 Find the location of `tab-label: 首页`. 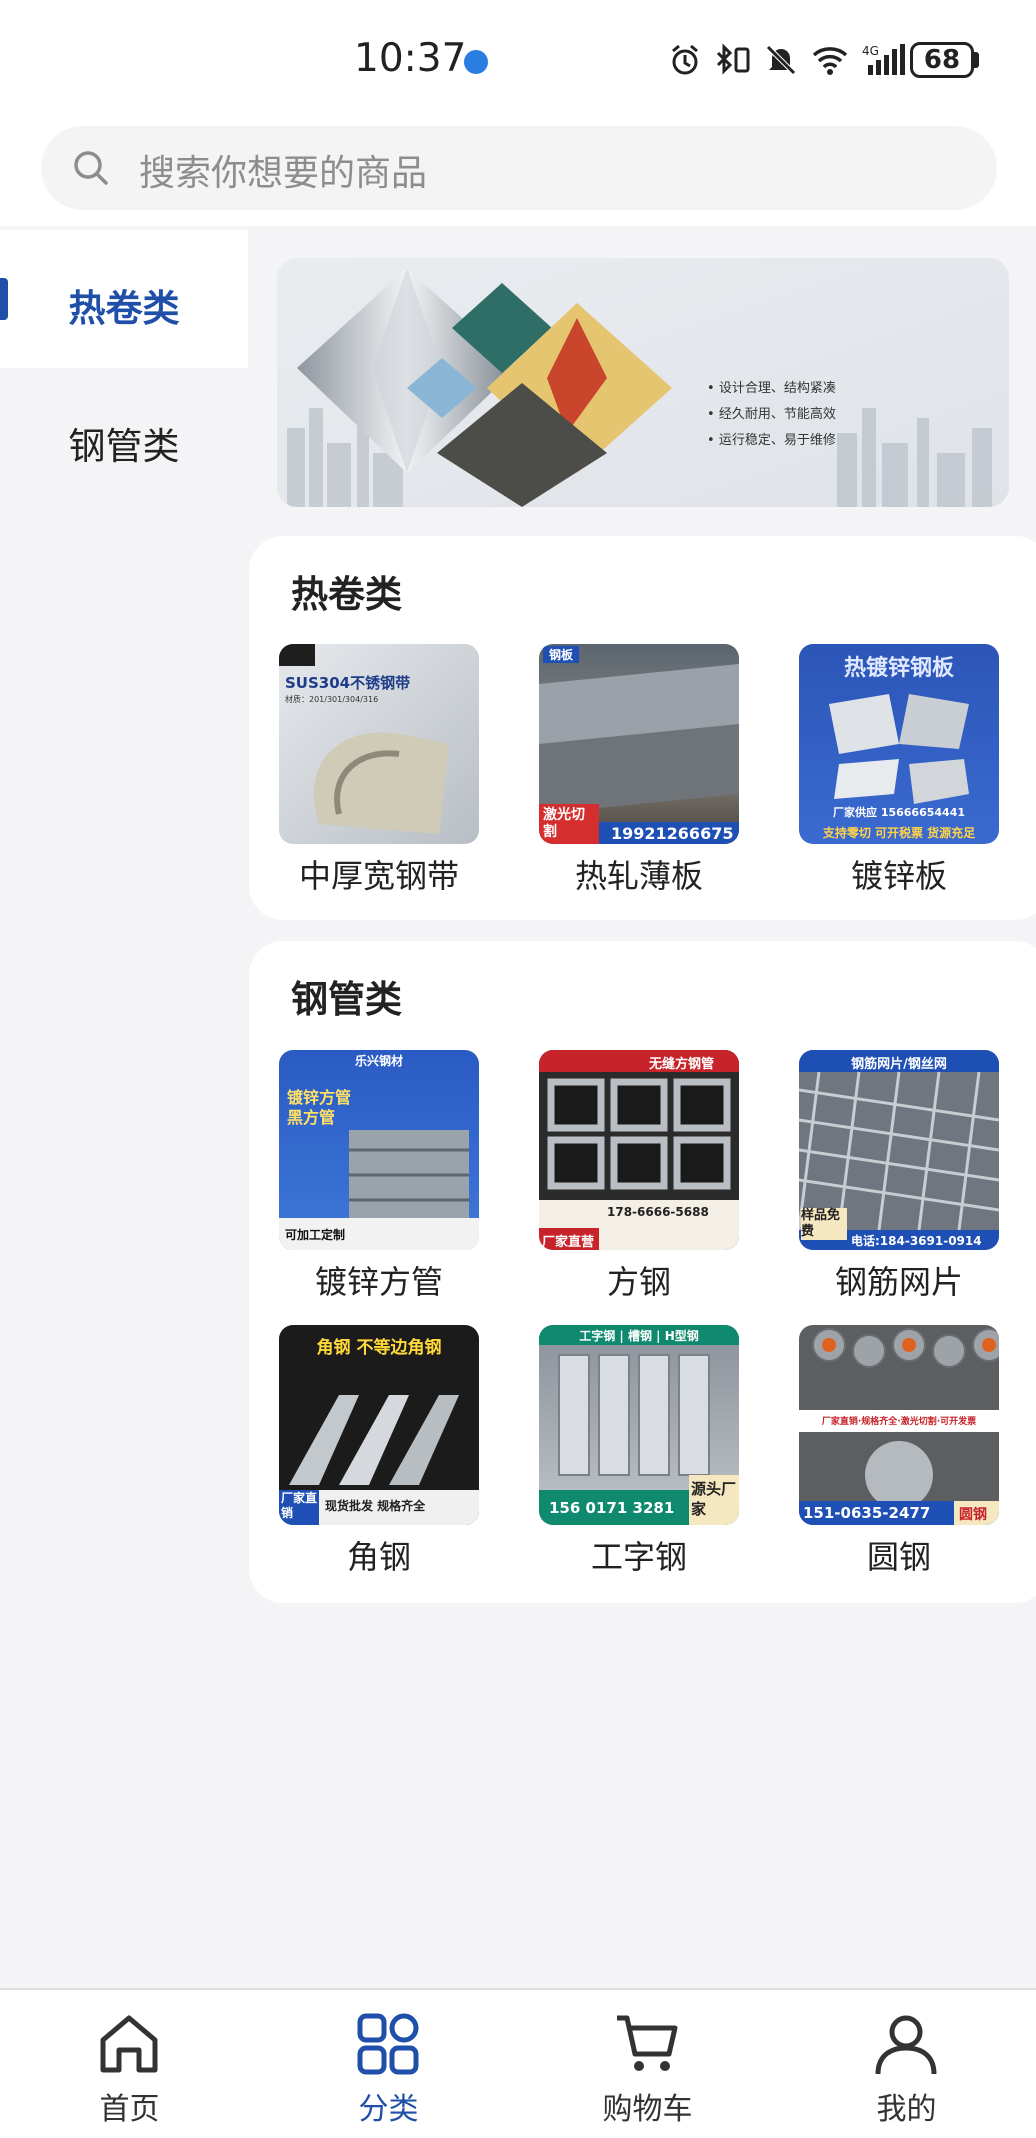

tab-label: 首页 is located at coordinates (129, 2109).